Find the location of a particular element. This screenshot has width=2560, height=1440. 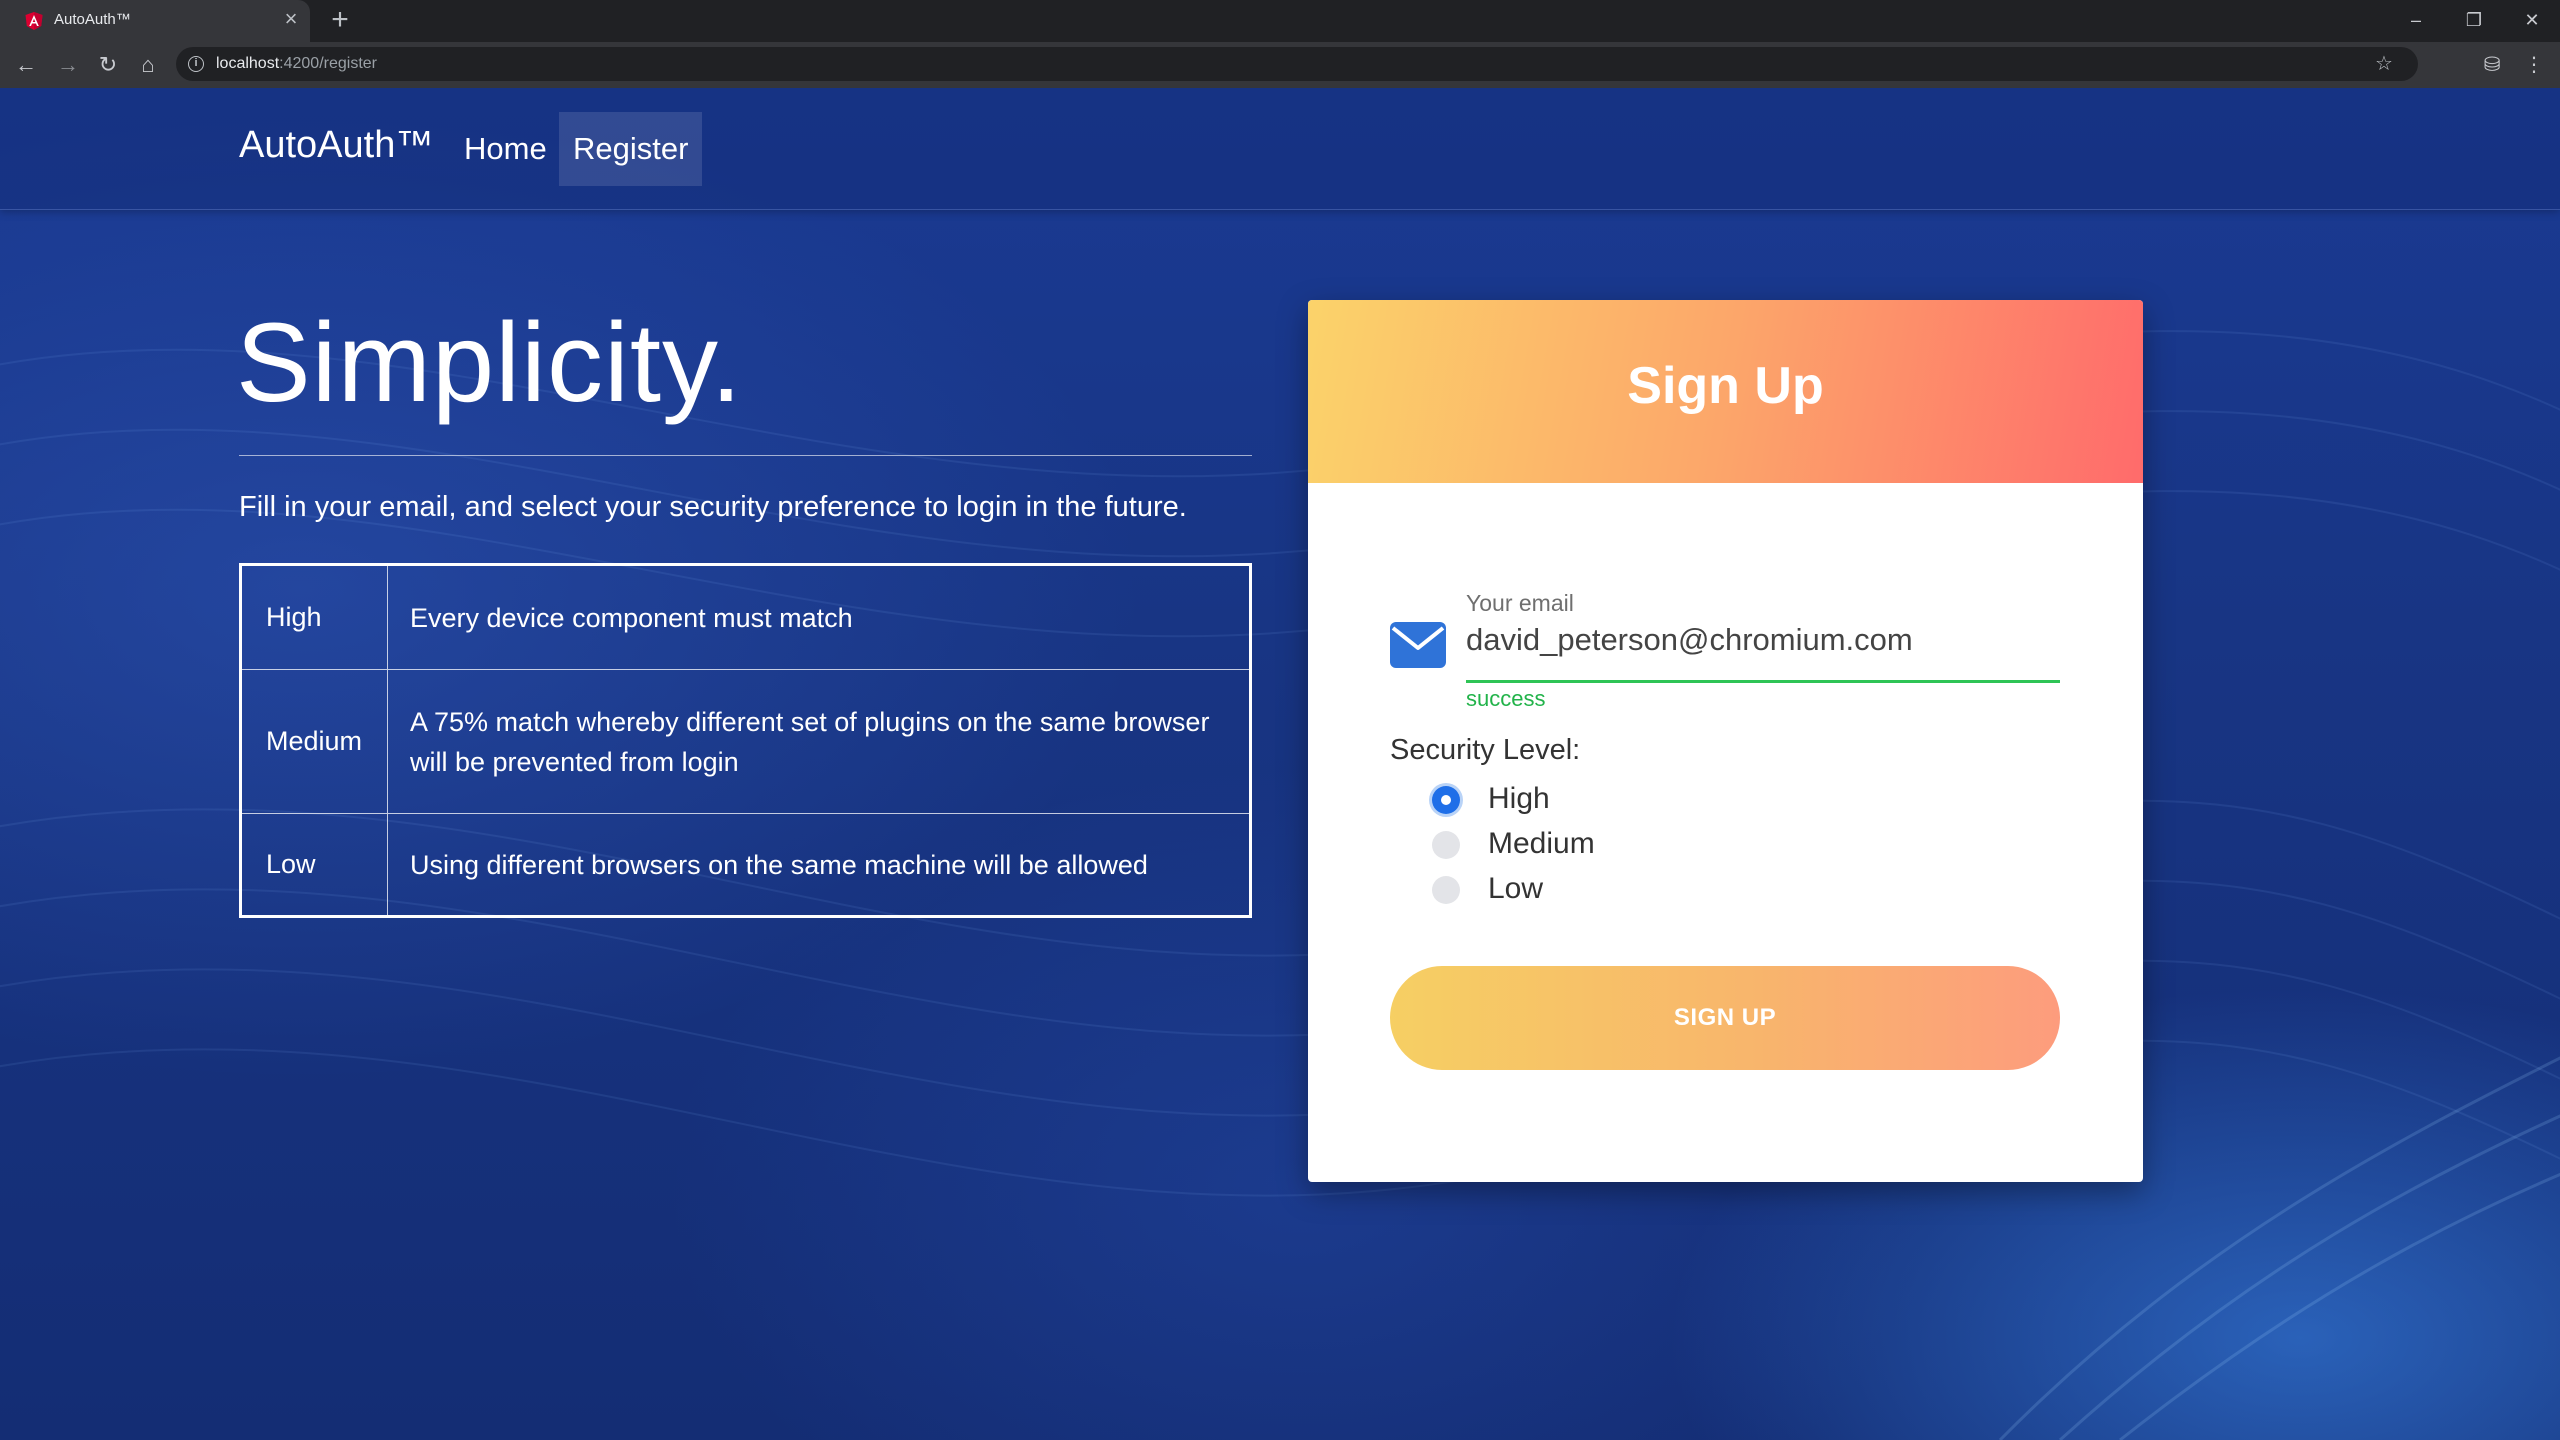

tab-title: AutoAuth™ is located at coordinates (92, 19).